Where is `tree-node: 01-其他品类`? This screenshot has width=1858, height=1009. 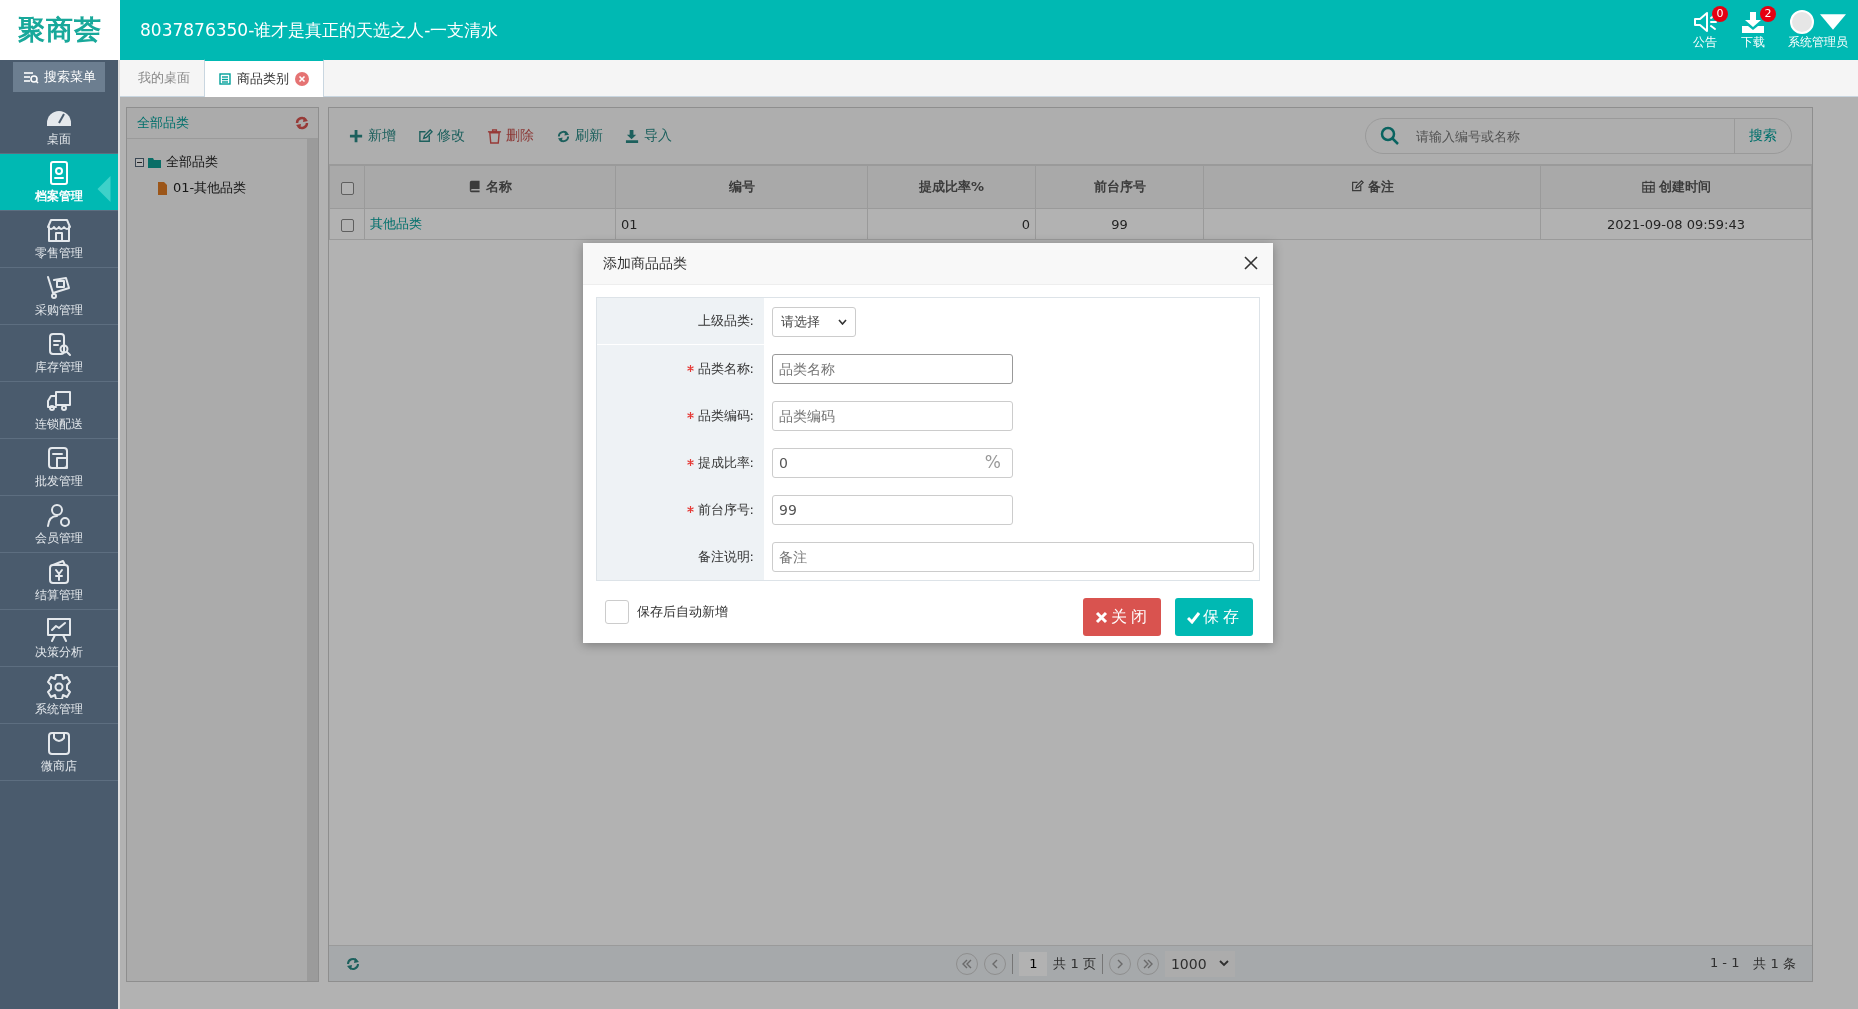
tree-node: 01-其他品类 is located at coordinates (217, 188).